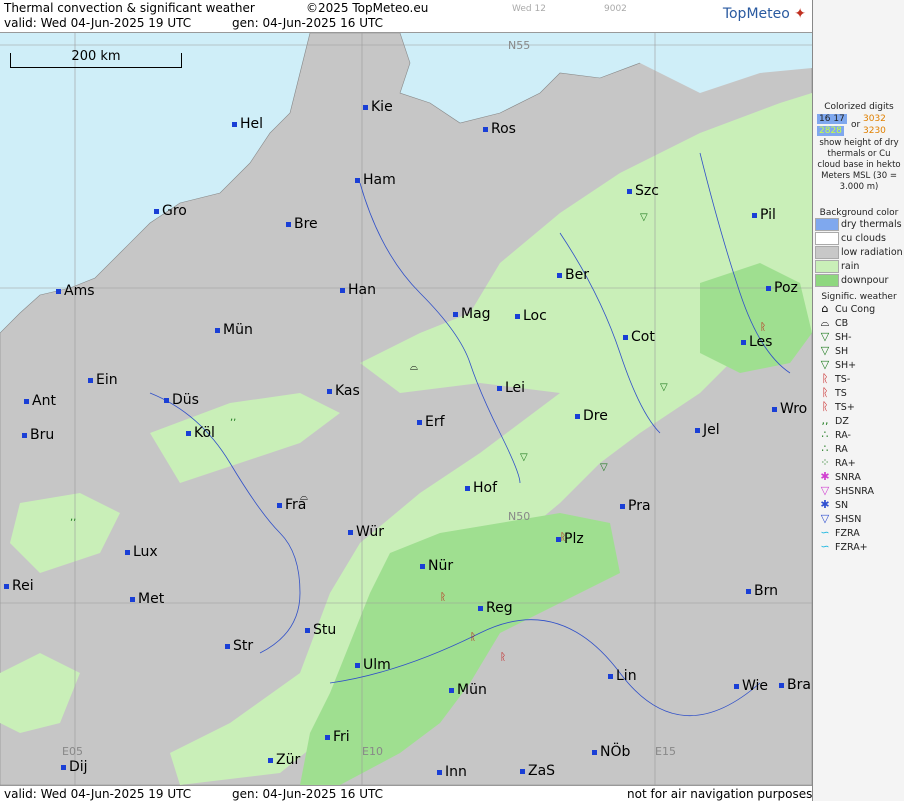 The height and width of the screenshot is (802, 904). Describe the element at coordinates (871, 224) in the screenshot. I see `legend-bg-label: dry thermals` at that location.